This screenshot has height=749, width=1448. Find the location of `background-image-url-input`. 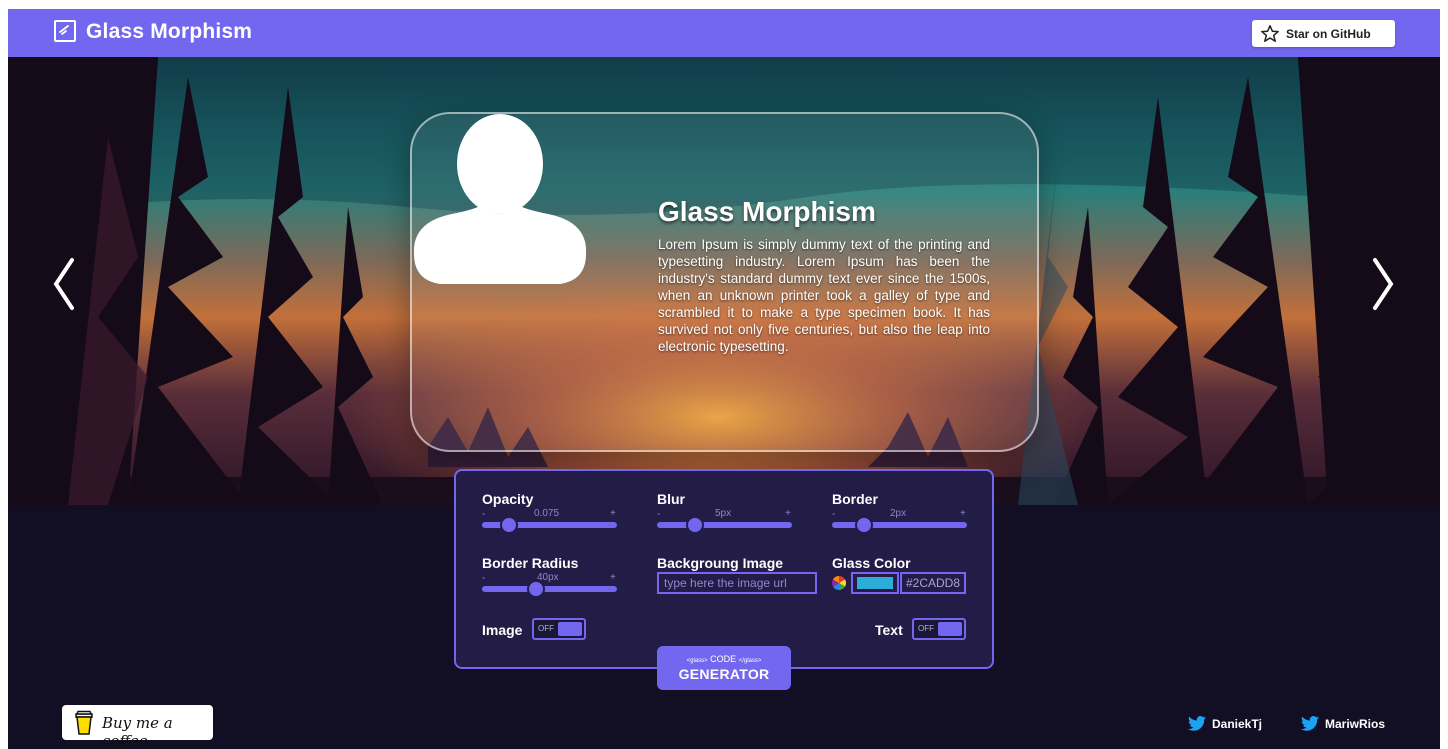

background-image-url-input is located at coordinates (737, 583).